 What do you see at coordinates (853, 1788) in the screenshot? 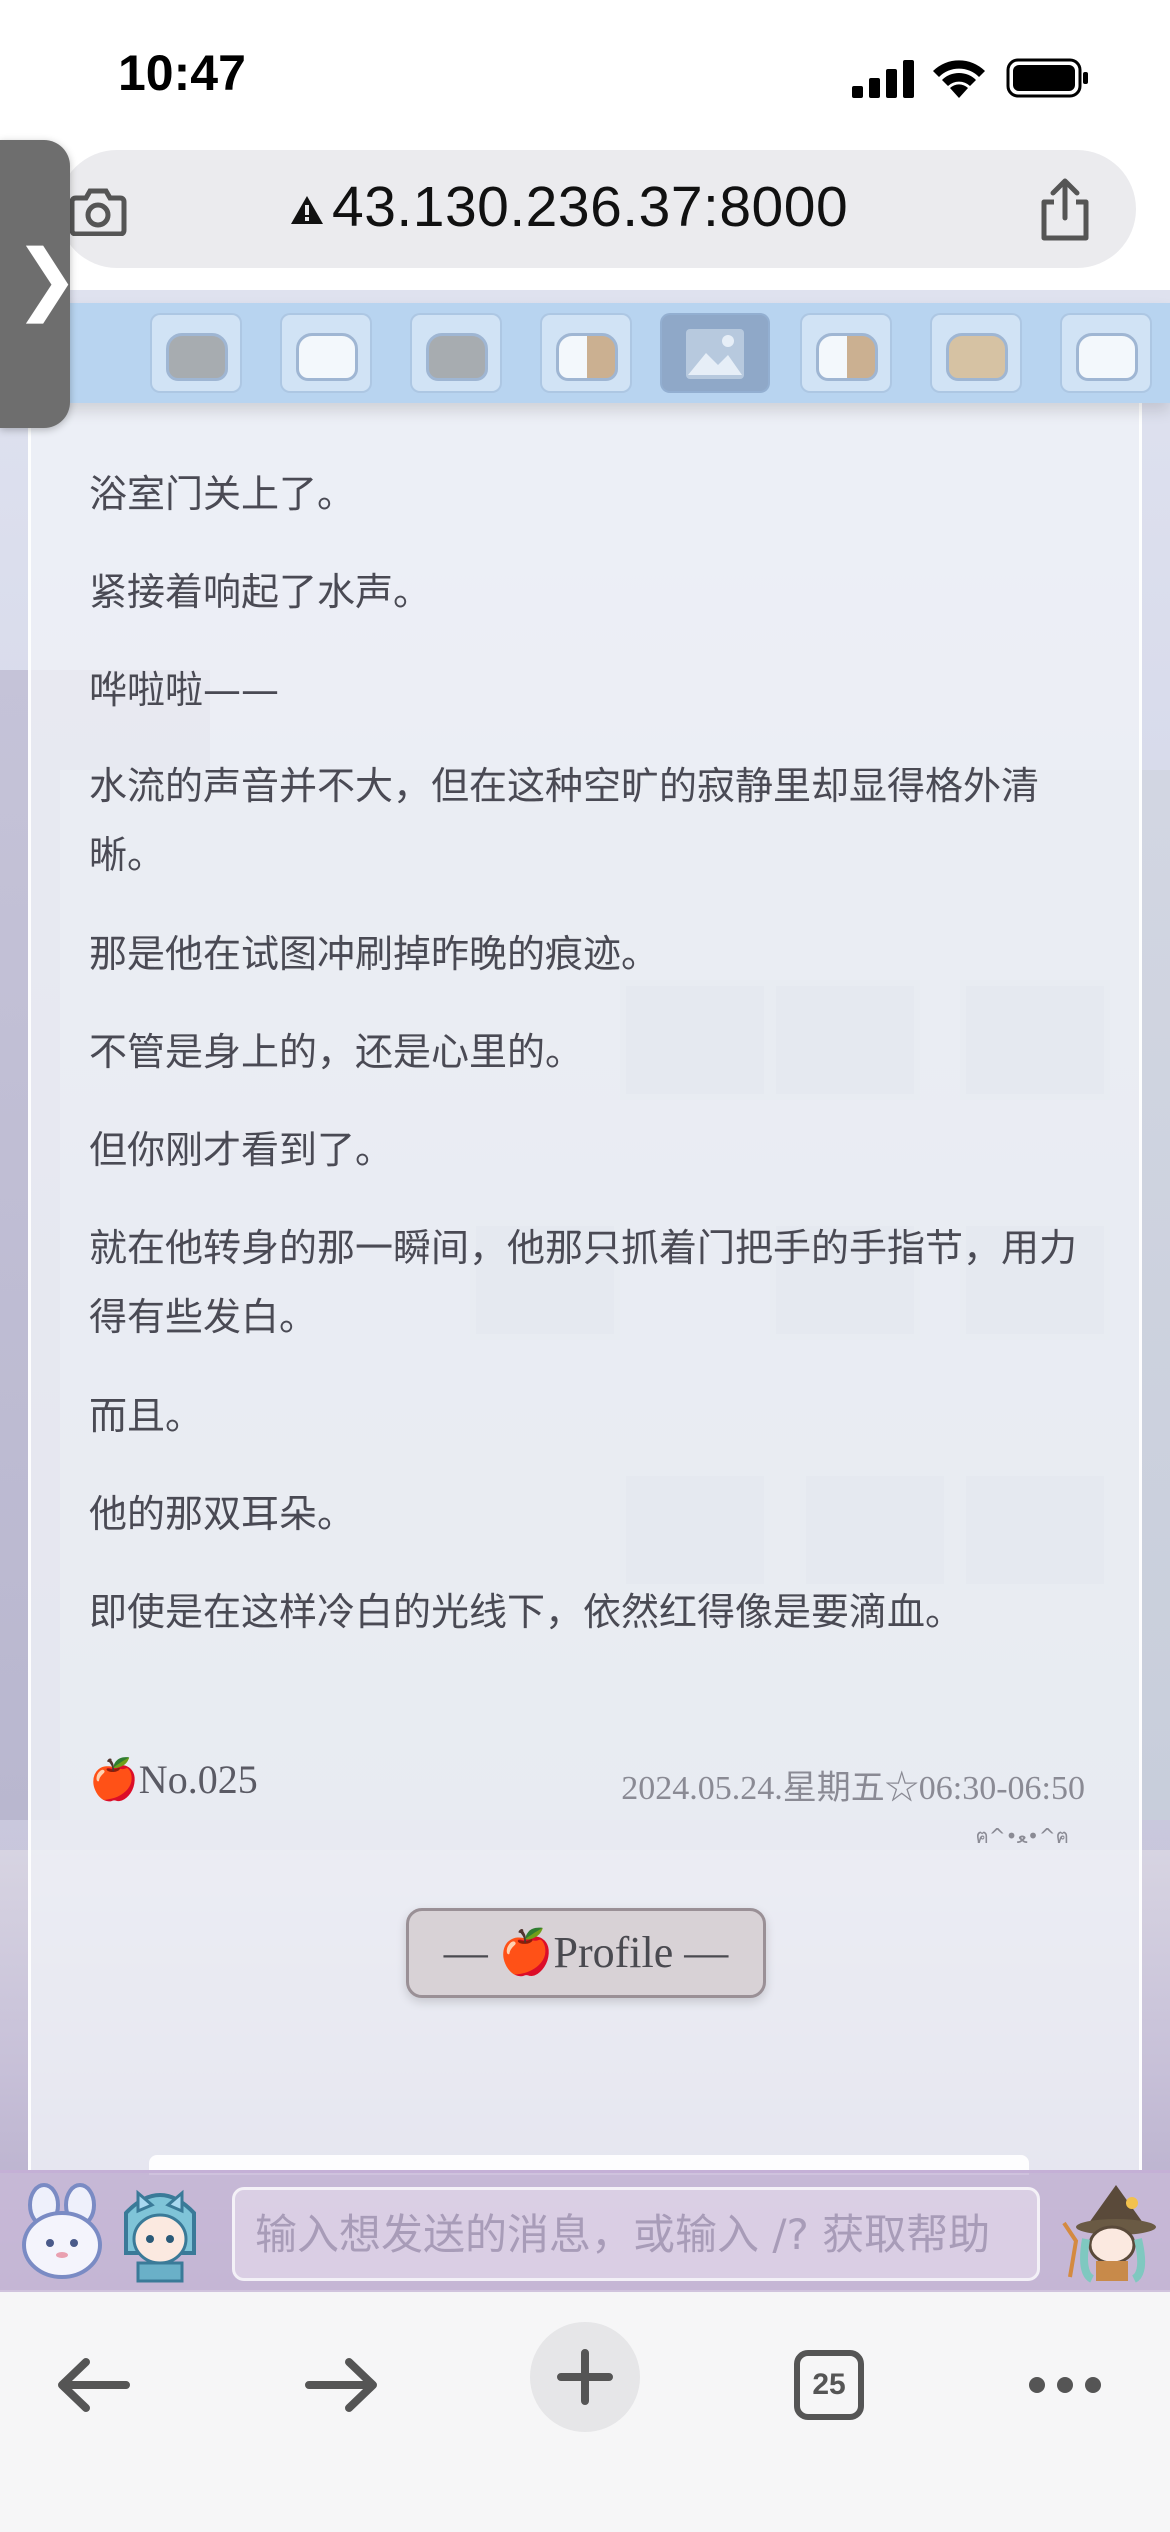
I see `message-timestamp: 2024.05.24.星期五☆06:30-06:50` at bounding box center [853, 1788].